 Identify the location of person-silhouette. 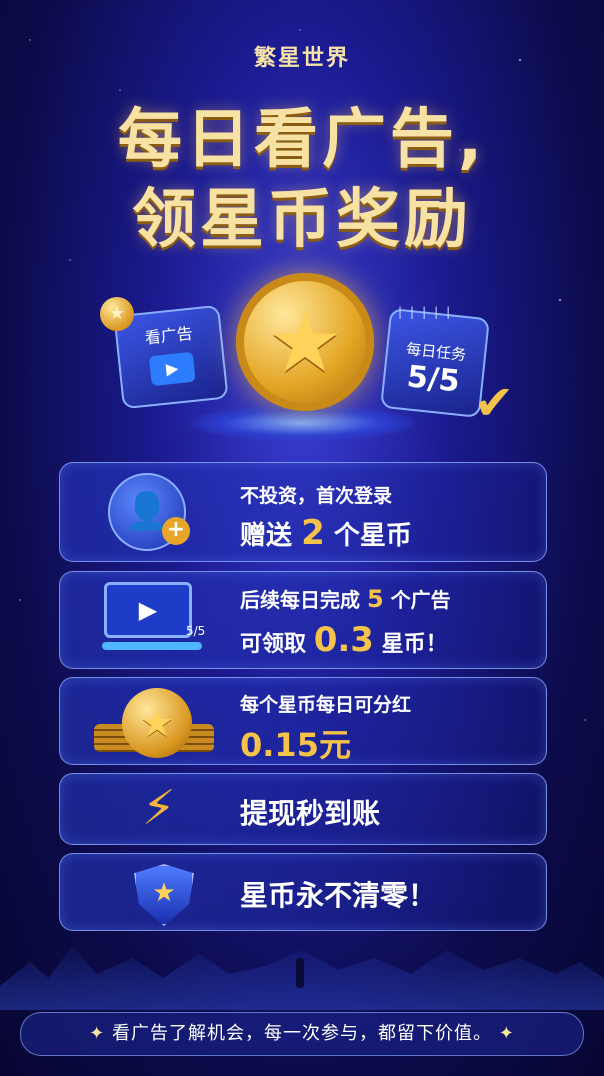
(300, 973).